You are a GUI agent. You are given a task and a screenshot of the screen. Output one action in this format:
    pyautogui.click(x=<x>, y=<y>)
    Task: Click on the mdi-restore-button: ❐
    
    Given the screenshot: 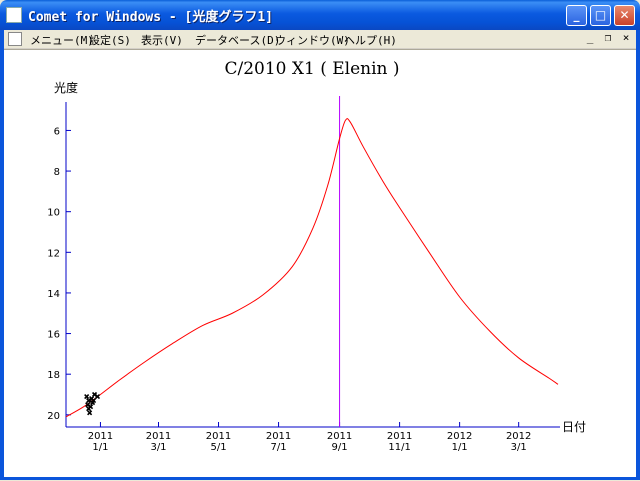 What is the action you would take?
    pyautogui.click(x=608, y=38)
    